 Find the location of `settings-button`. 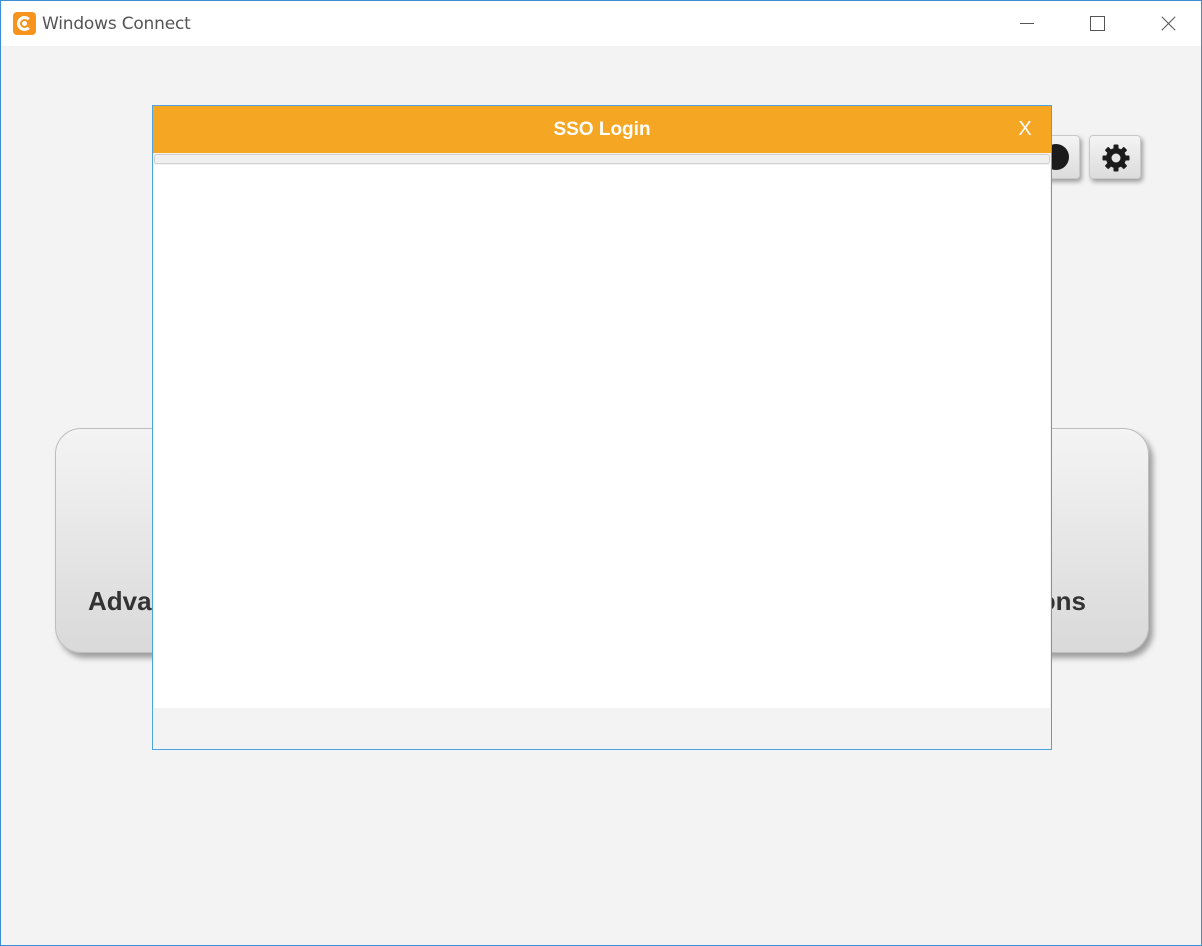

settings-button is located at coordinates (1115, 157).